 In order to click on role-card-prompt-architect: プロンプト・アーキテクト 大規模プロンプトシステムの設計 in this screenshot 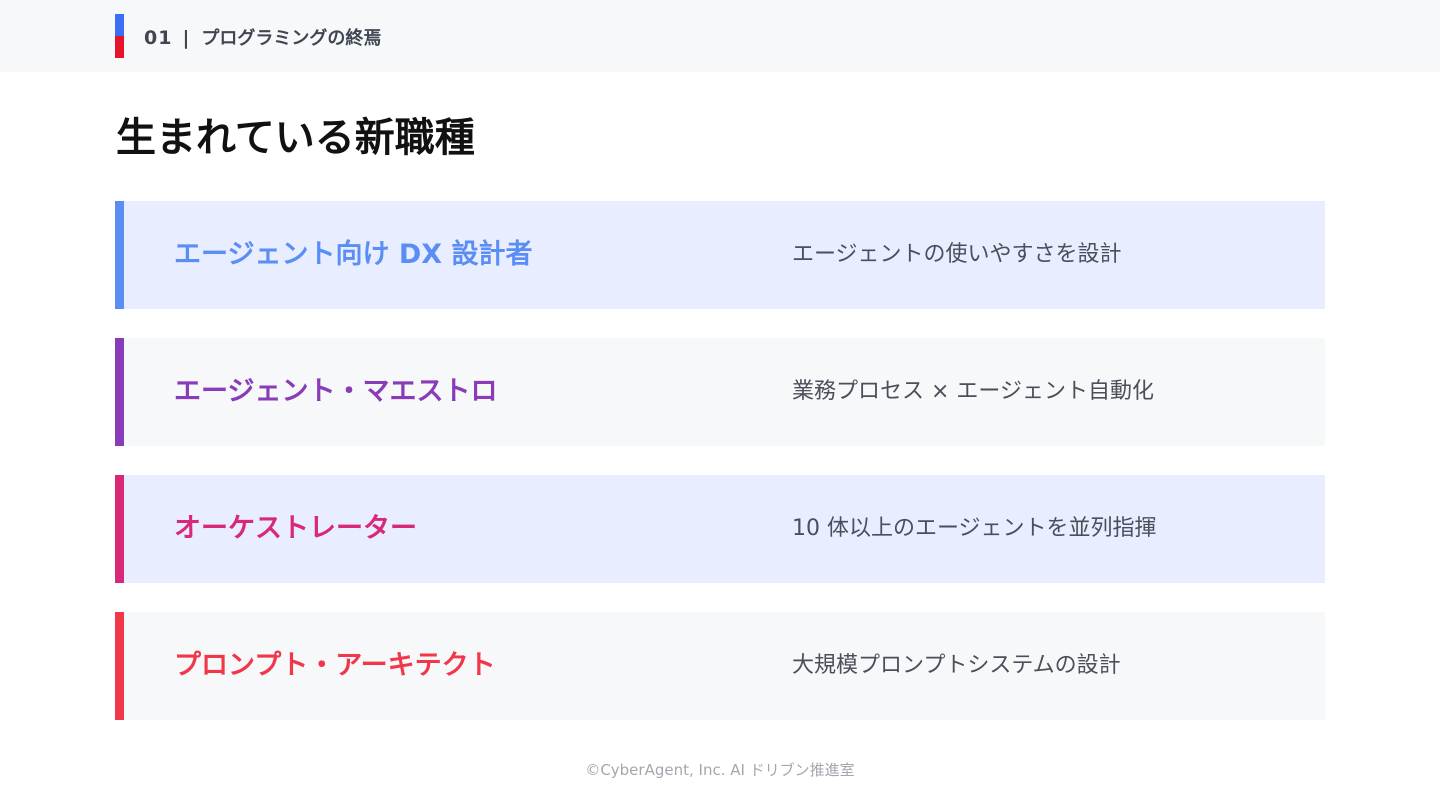, I will do `click(720, 666)`.